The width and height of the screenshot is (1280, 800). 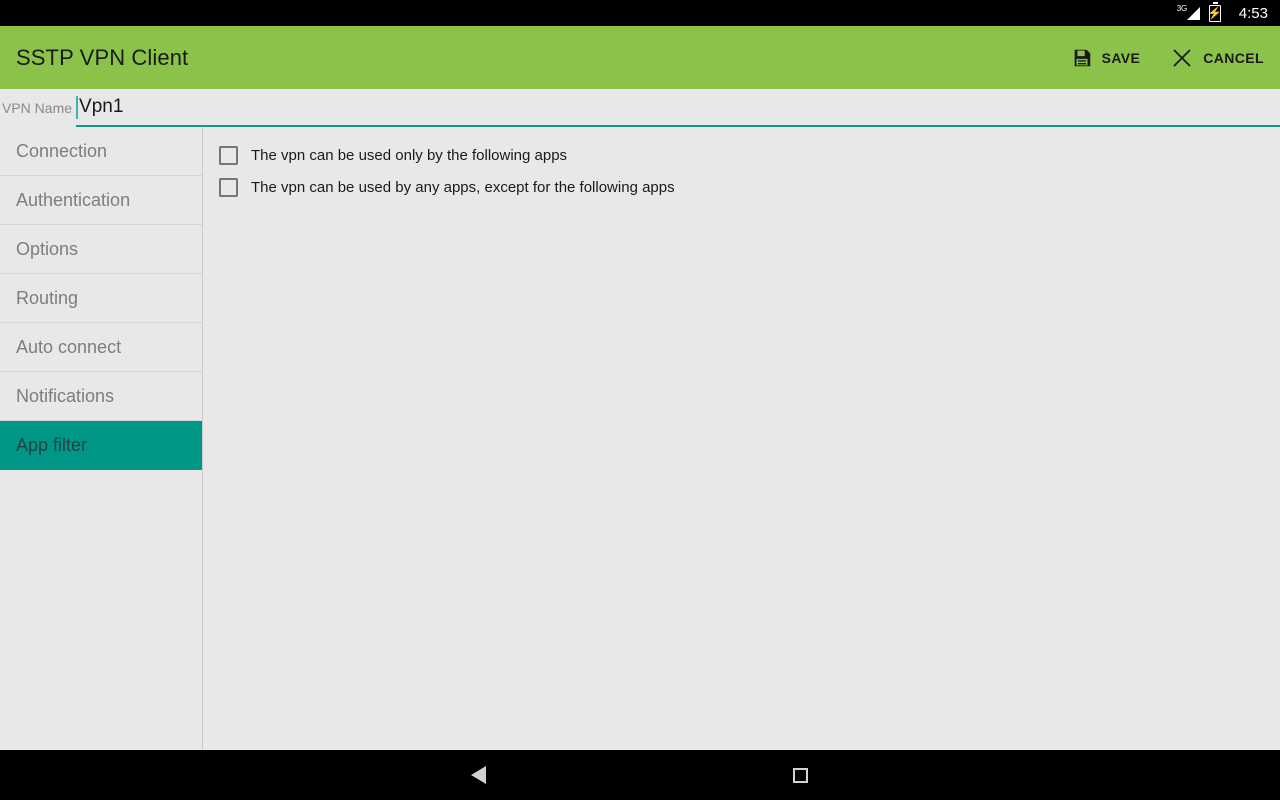 I want to click on sidebar-item-label: Connection, so click(x=62, y=151).